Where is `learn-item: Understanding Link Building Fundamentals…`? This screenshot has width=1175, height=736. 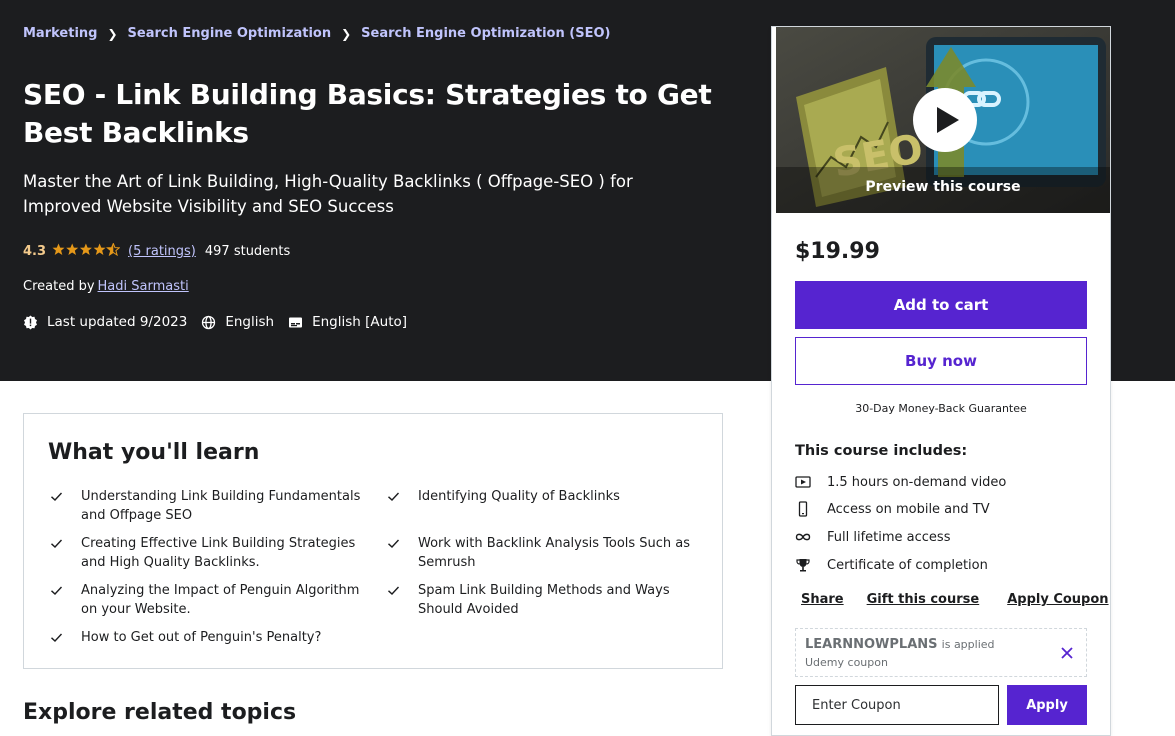
learn-item: Understanding Link Building Fundamentals… is located at coordinates (207, 506).